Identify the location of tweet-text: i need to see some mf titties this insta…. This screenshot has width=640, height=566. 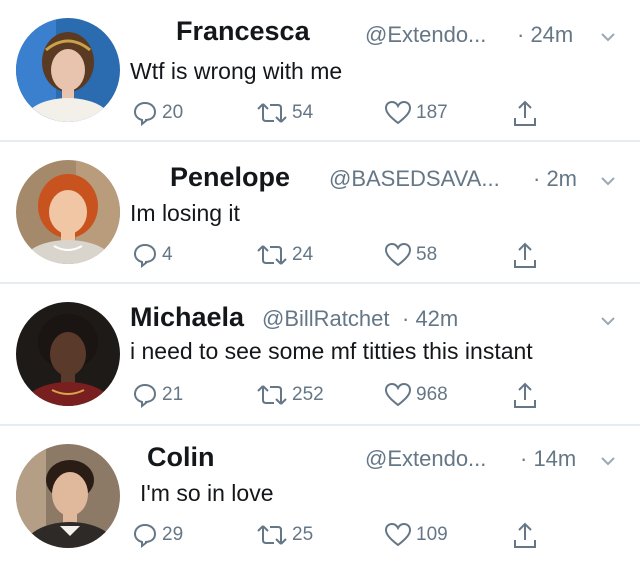
(331, 351).